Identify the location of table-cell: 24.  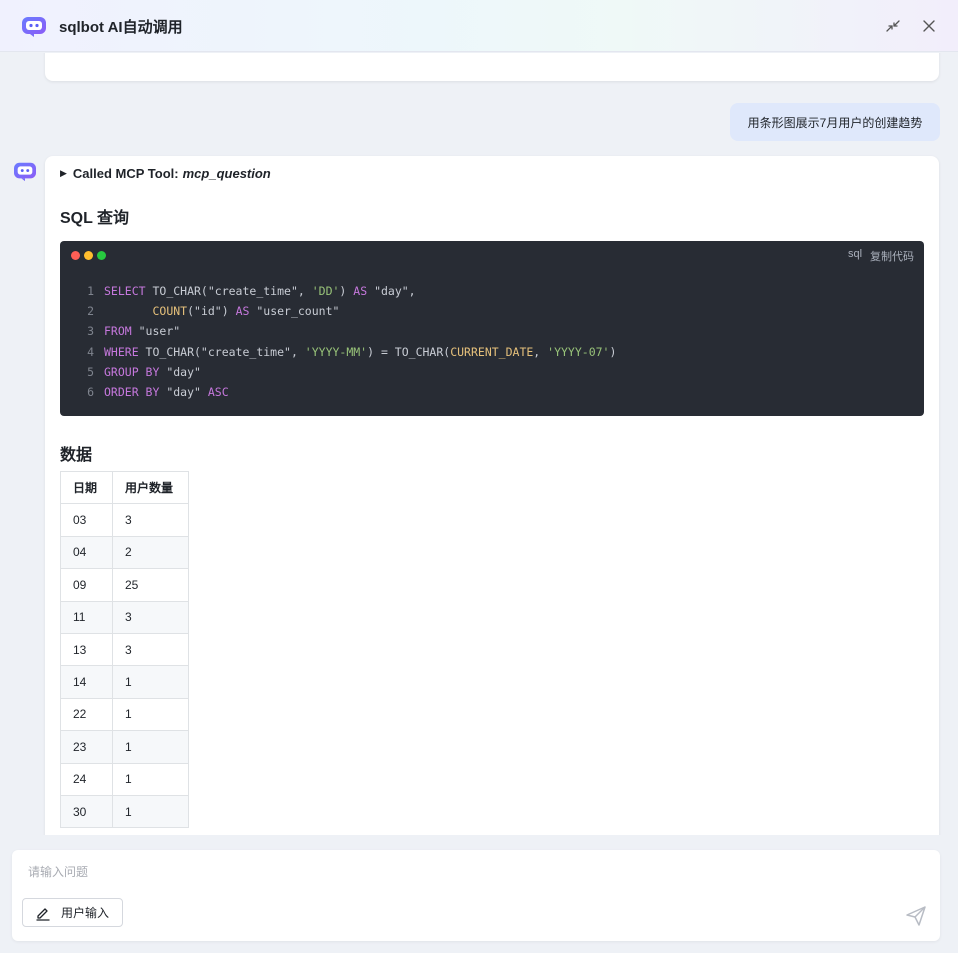
(86, 779).